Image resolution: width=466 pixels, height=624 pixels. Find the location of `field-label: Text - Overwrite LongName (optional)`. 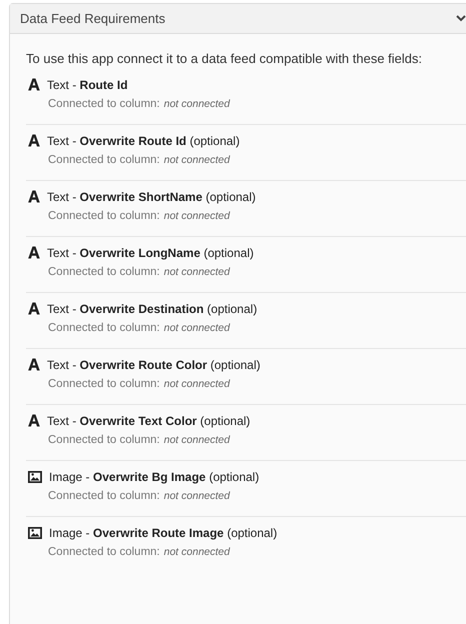

field-label: Text - Overwrite LongName (optional) is located at coordinates (150, 252).